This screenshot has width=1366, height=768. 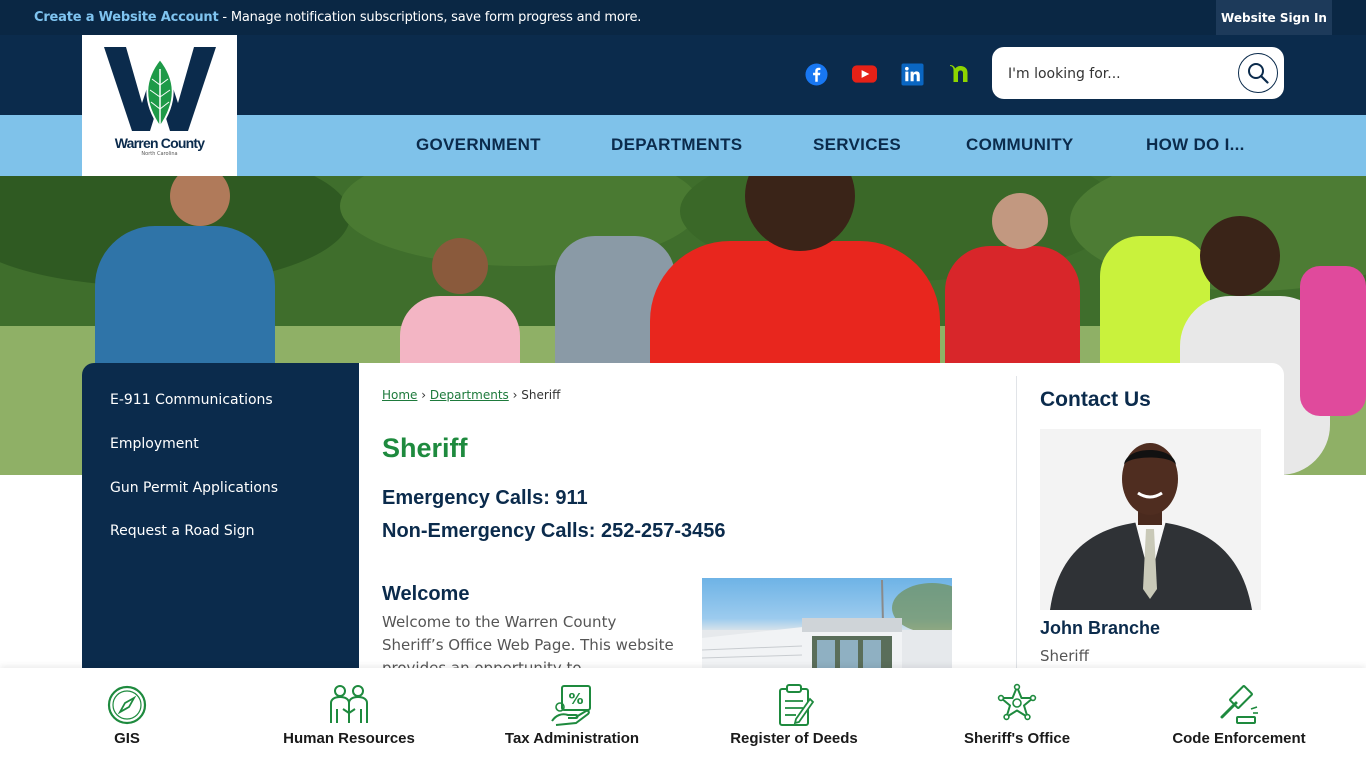 What do you see at coordinates (1017, 738) in the screenshot?
I see `quicklink-label: Sheriff's Office` at bounding box center [1017, 738].